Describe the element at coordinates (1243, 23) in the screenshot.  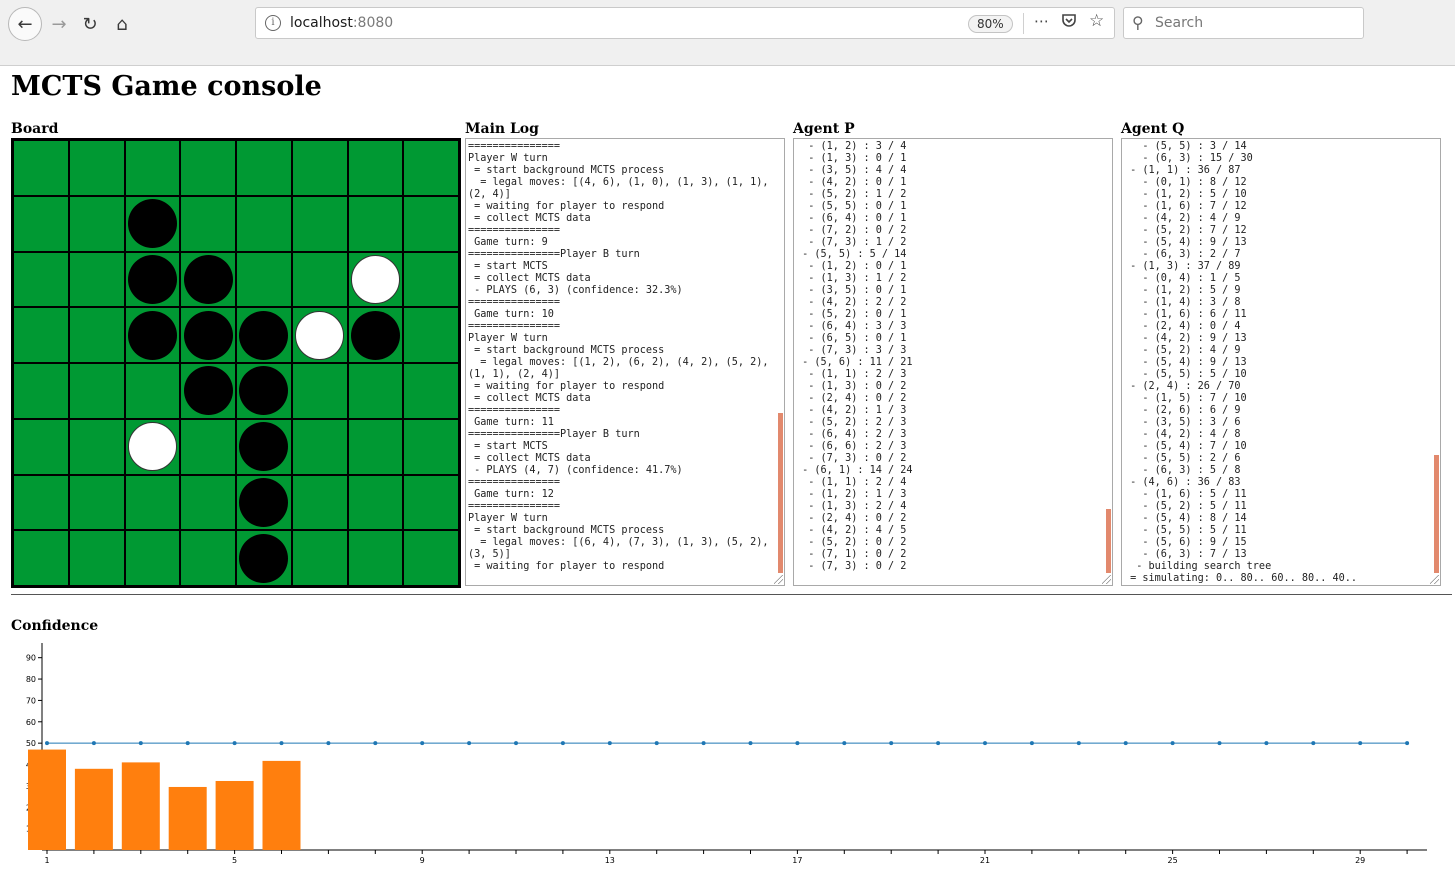
I see `search-input: ⚲ Search` at that location.